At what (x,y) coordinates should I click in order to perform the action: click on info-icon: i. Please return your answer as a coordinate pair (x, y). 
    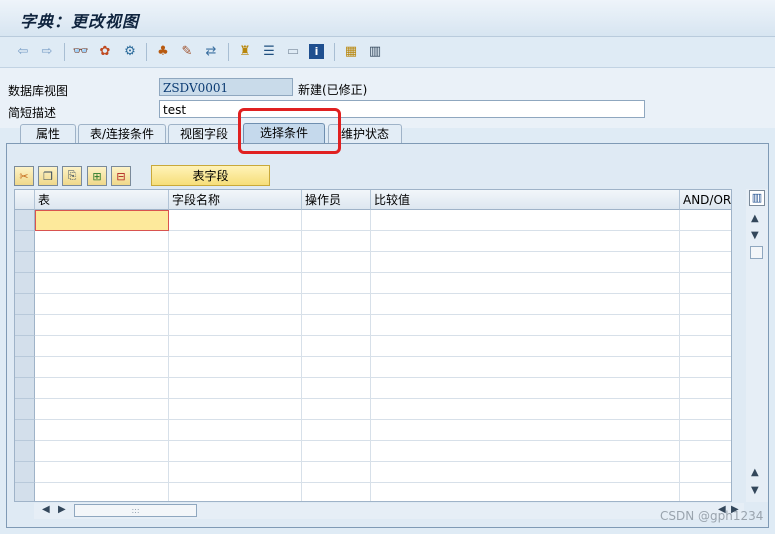
    Looking at the image, I should click on (316, 51).